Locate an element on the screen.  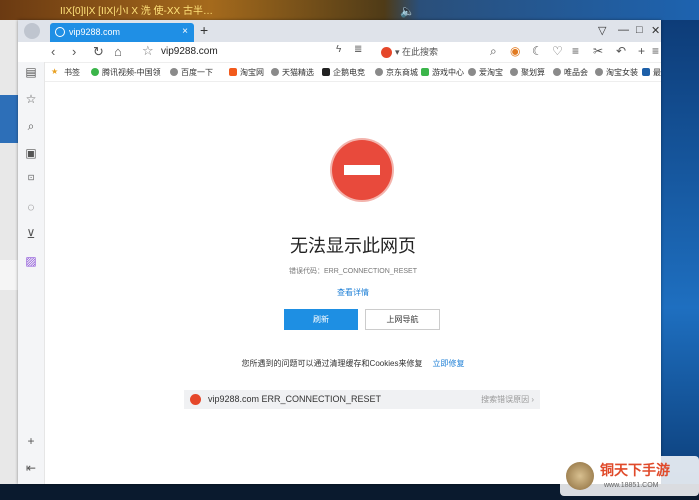
bookmark-item-label: 京东商城 is located at coordinates (402, 72).